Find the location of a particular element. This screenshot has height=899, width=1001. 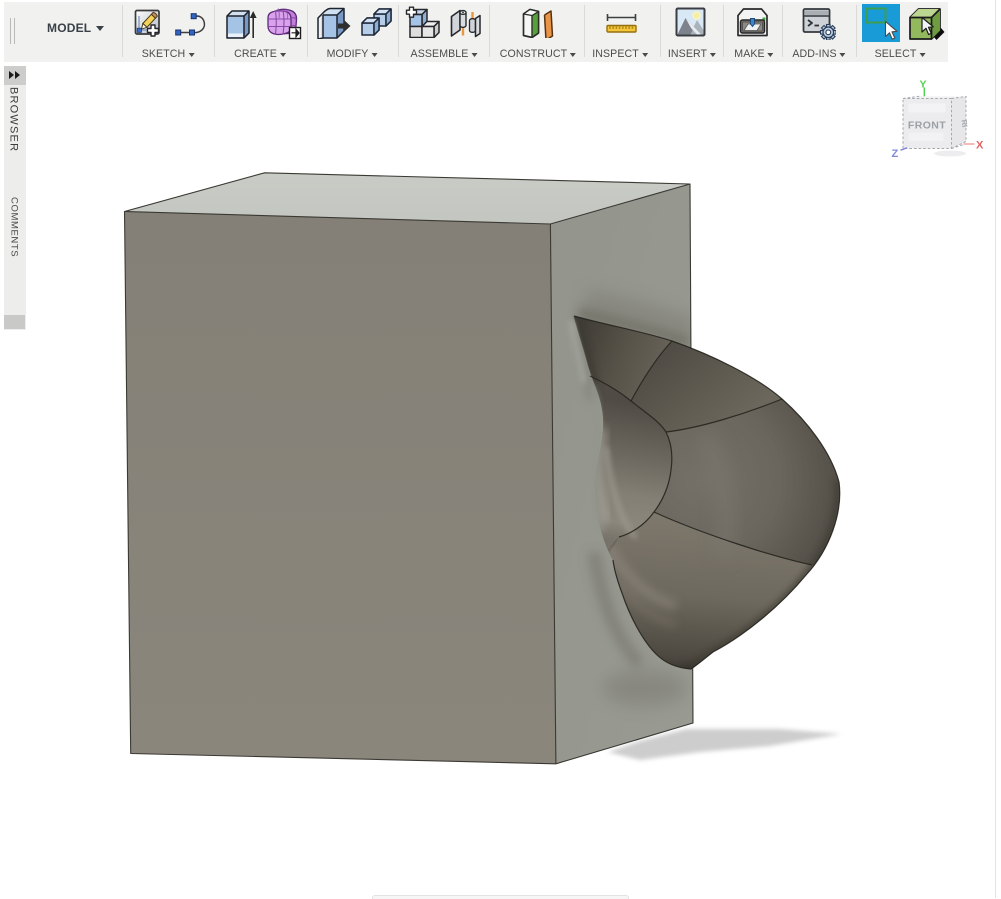

svg-text: Z is located at coordinates (895, 154).